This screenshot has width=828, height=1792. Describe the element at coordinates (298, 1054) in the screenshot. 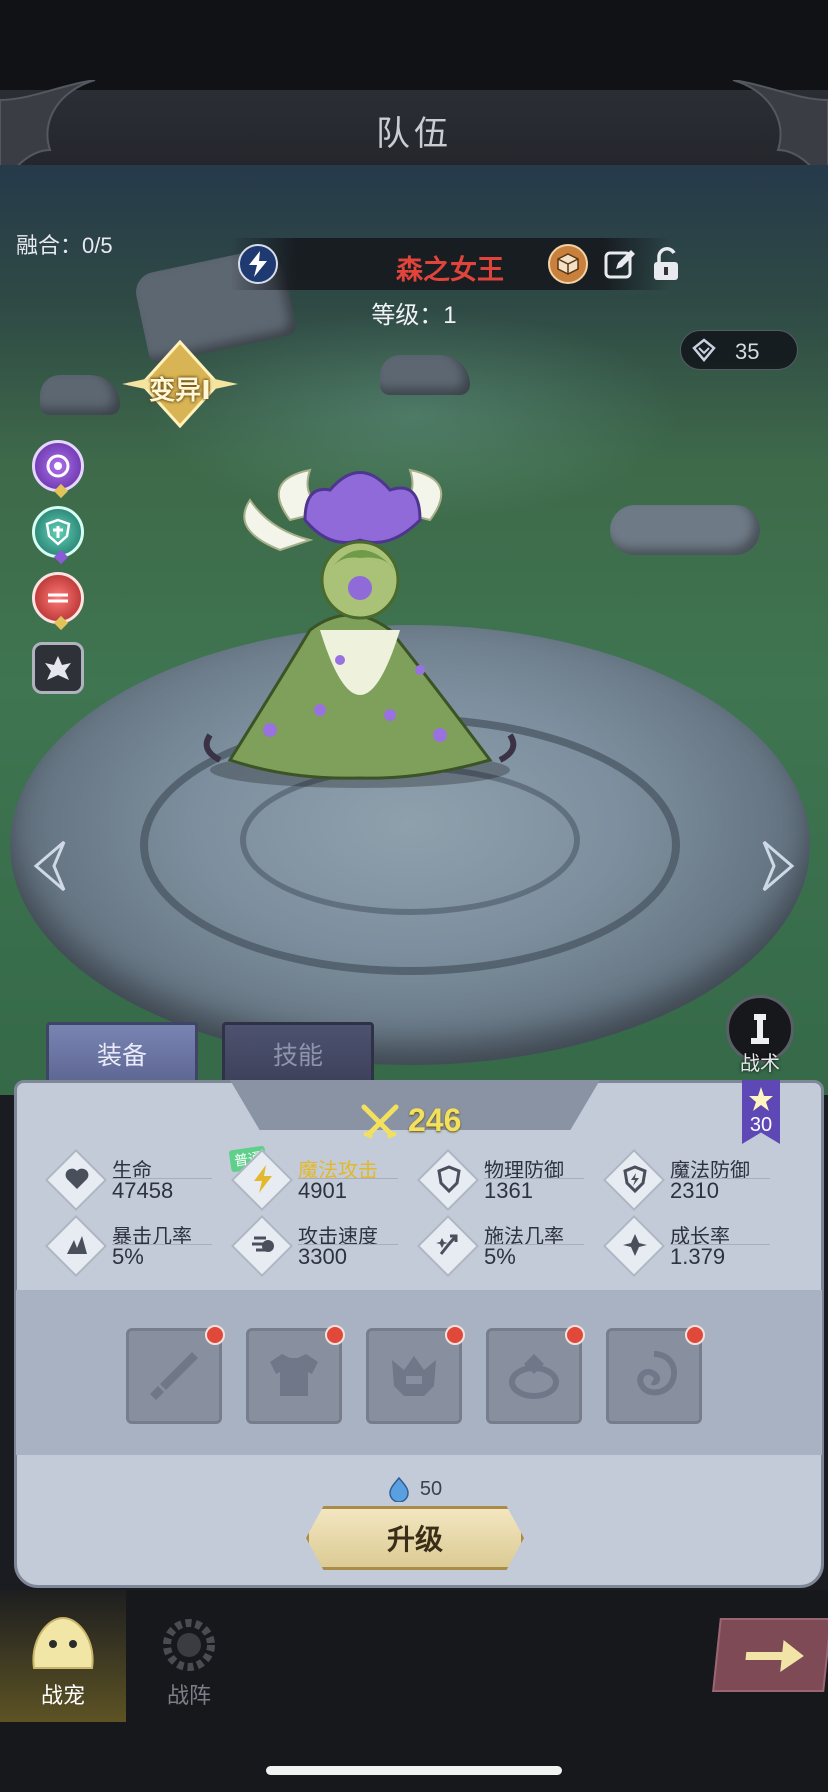

I see `tab-skills: 技能` at that location.